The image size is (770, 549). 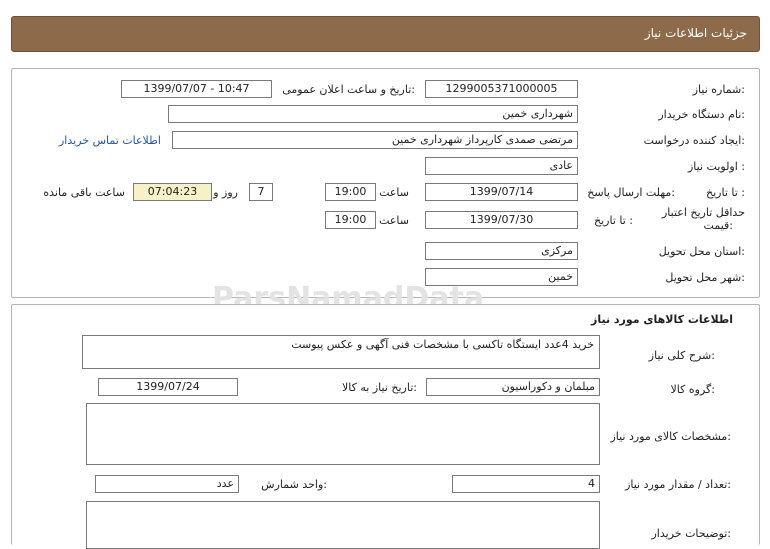 What do you see at coordinates (225, 192) in the screenshot?
I see `days-label: روز و` at bounding box center [225, 192].